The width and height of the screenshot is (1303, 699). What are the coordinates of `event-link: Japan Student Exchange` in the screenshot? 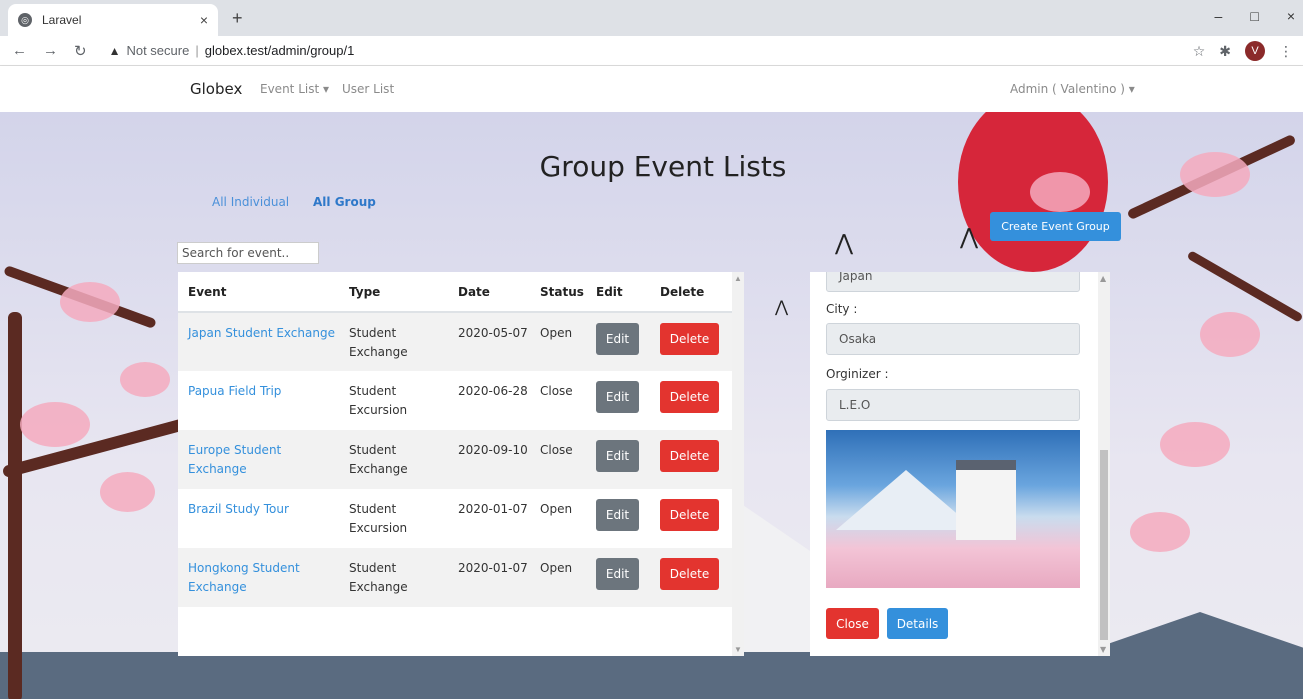 It's located at (261, 333).